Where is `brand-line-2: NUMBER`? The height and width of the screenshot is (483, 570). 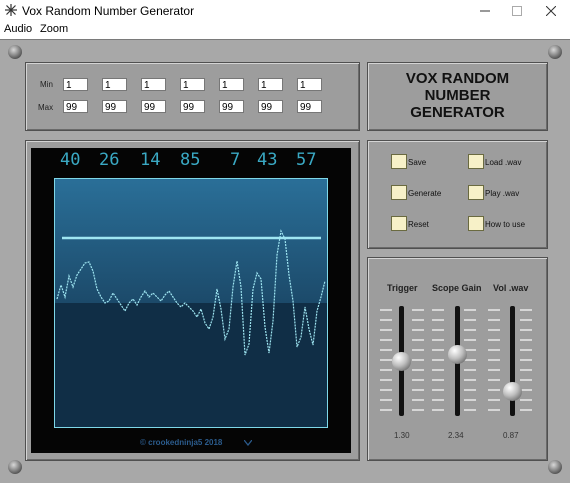 brand-line-2: NUMBER is located at coordinates (457, 95).